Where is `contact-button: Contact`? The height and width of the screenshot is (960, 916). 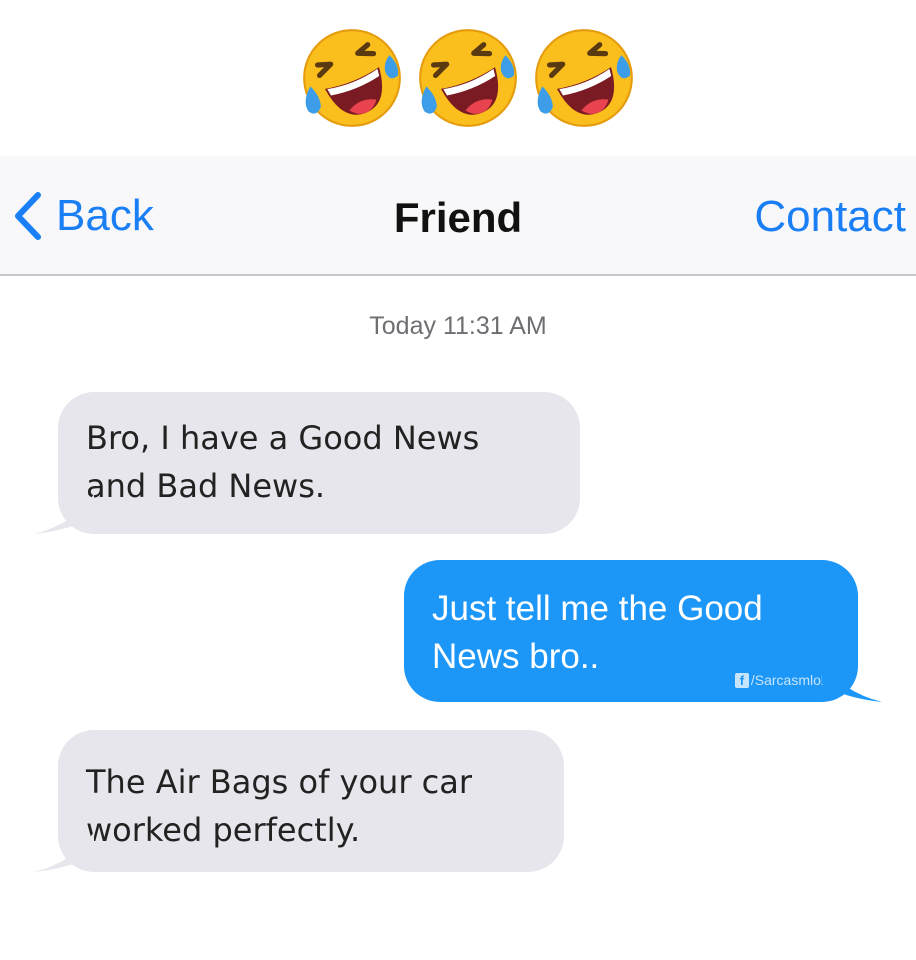 contact-button: Contact is located at coordinates (830, 217).